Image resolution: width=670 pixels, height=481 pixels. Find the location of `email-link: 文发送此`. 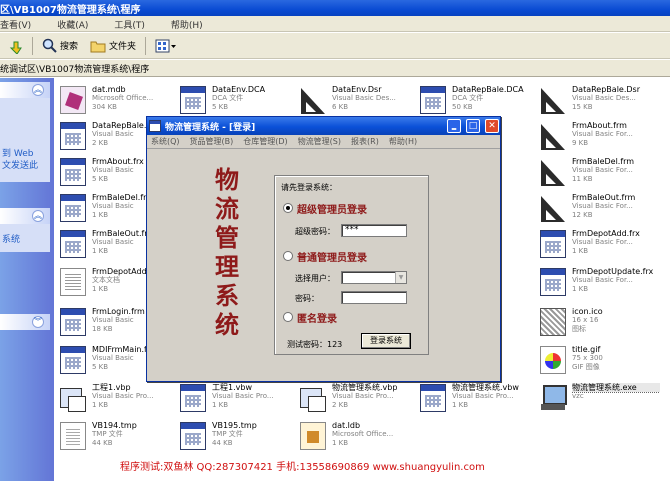

email-link: 文发送此 is located at coordinates (25, 166).